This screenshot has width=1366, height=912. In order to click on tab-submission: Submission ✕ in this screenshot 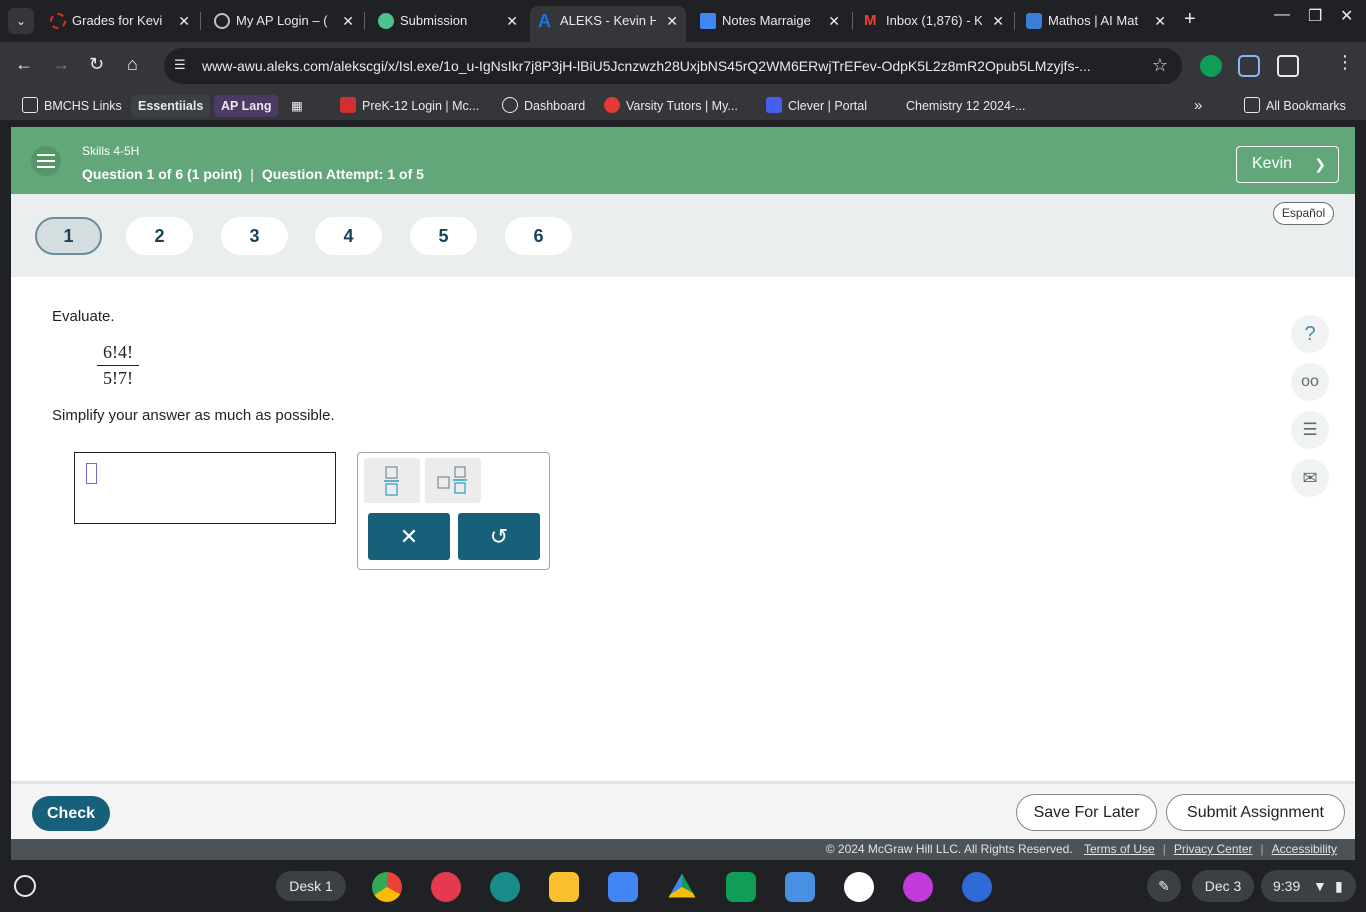, I will do `click(448, 21)`.